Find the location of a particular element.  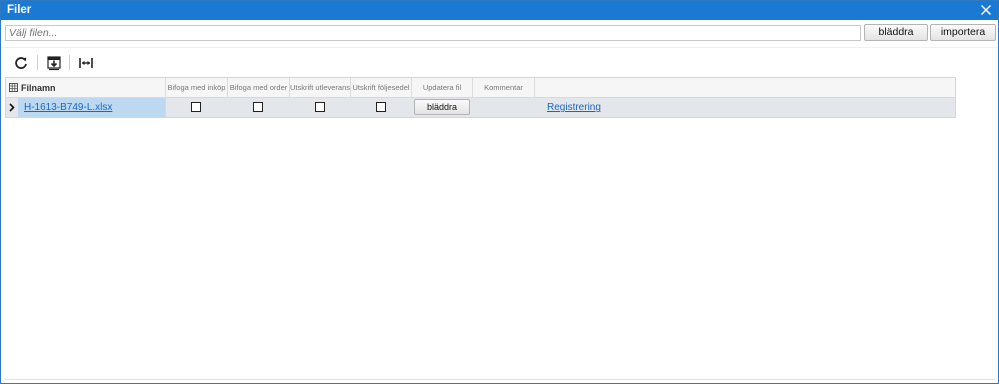

column-header-comment: Kommentar is located at coordinates (504, 88).